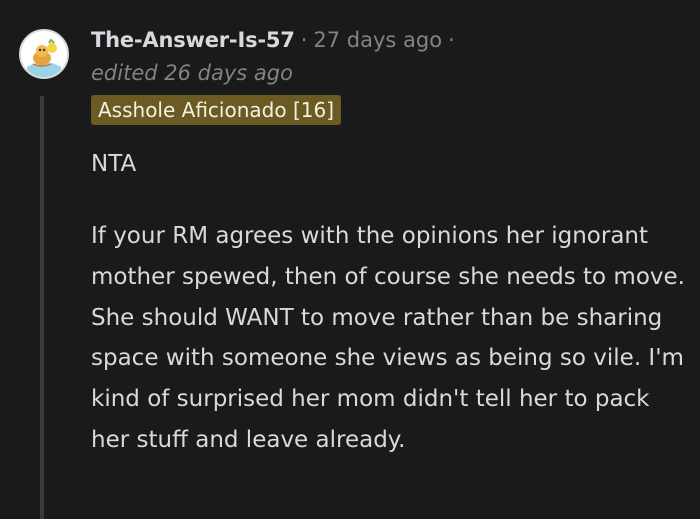 Image resolution: width=700 pixels, height=519 pixels. I want to click on user-avatar, so click(44, 54).